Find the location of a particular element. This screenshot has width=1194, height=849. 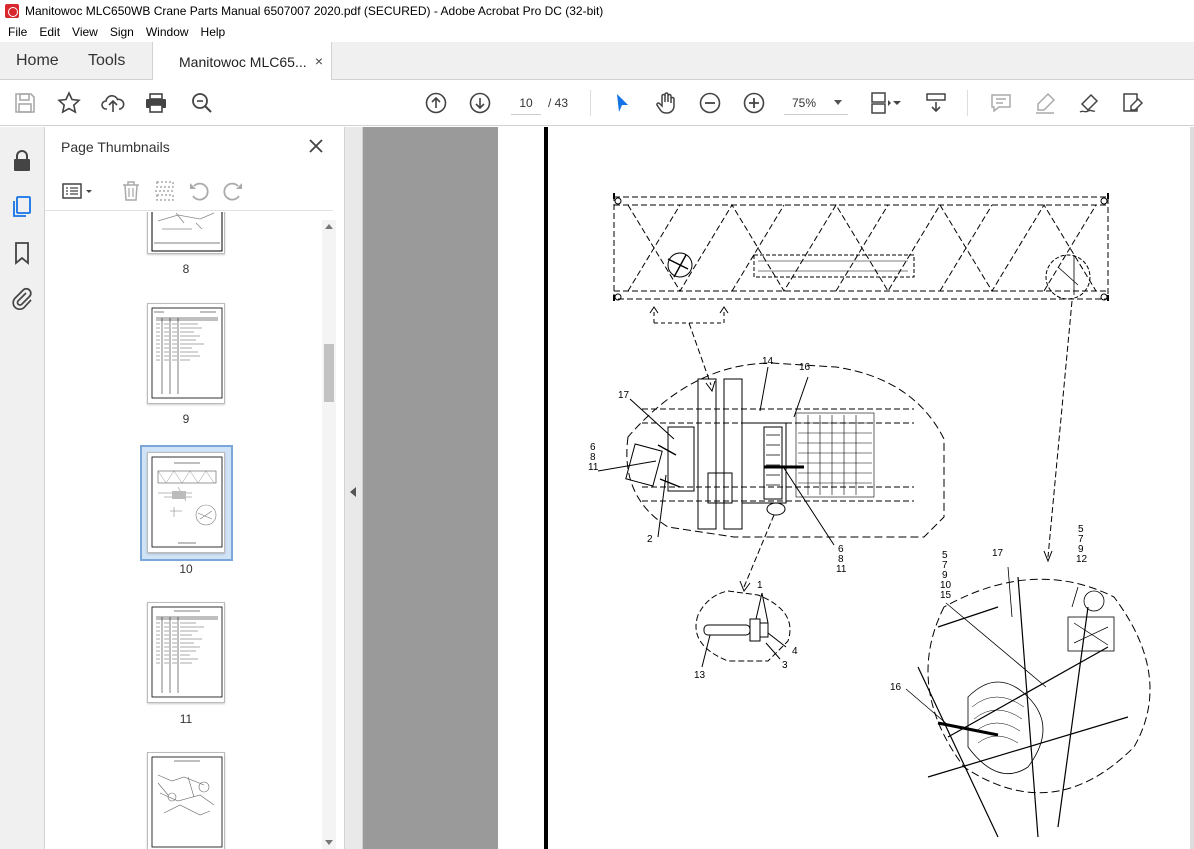

close-tab-icon: × is located at coordinates (319, 61).